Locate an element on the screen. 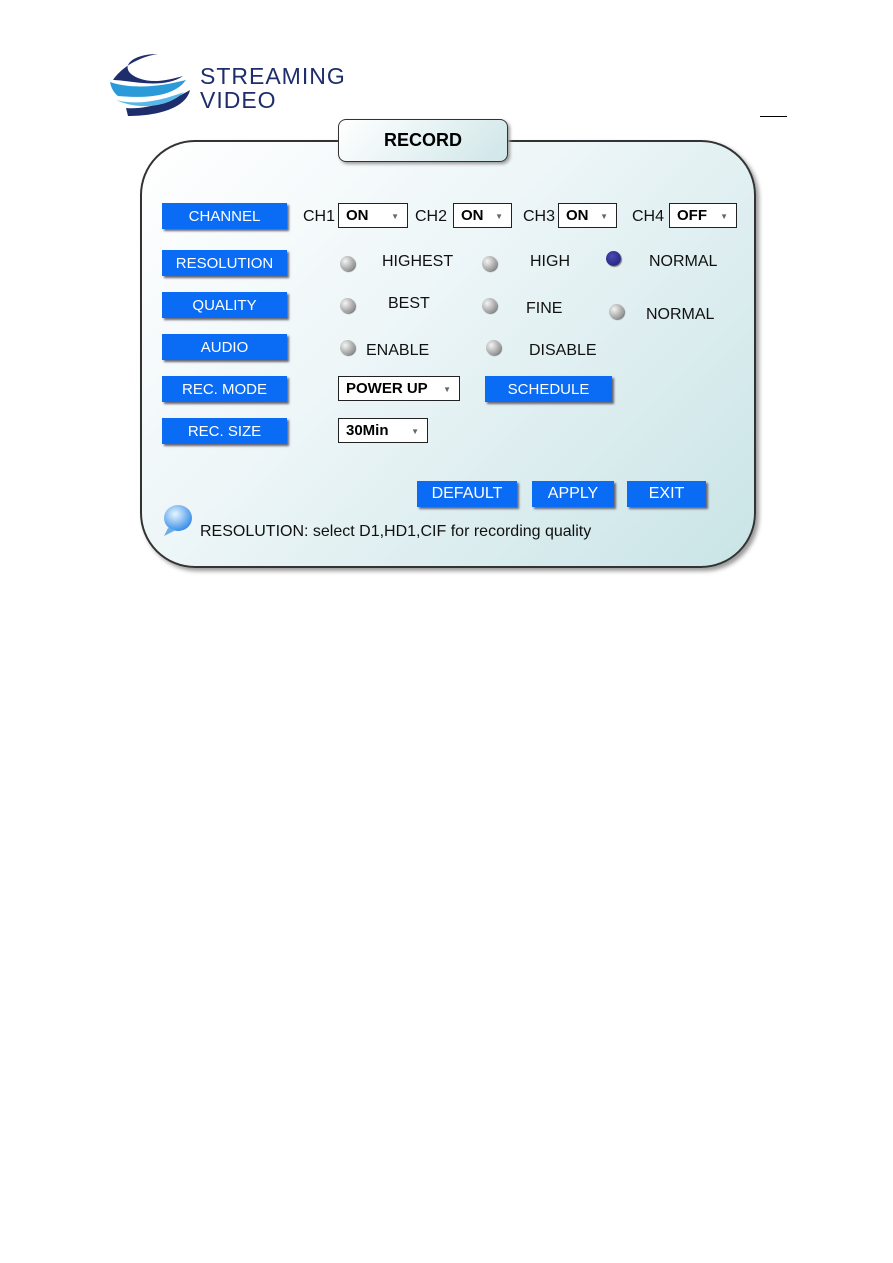 The image size is (893, 1263). ch1-dropdown: ON ▼ is located at coordinates (373, 215).